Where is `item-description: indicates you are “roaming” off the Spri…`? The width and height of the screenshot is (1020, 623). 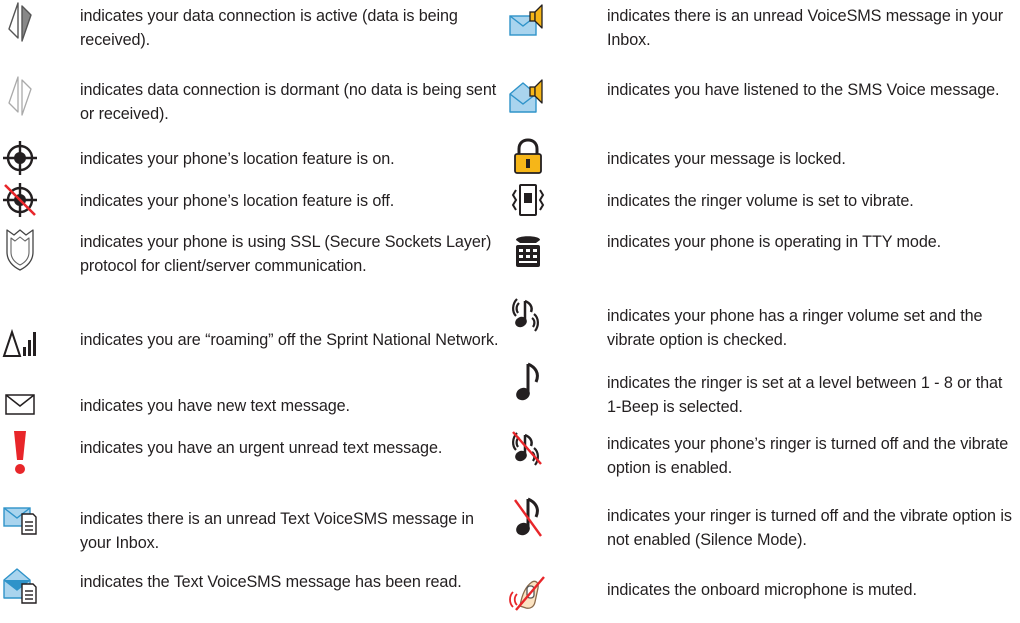
item-description: indicates you are “roaming” off the Spri… is located at coordinates (289, 340).